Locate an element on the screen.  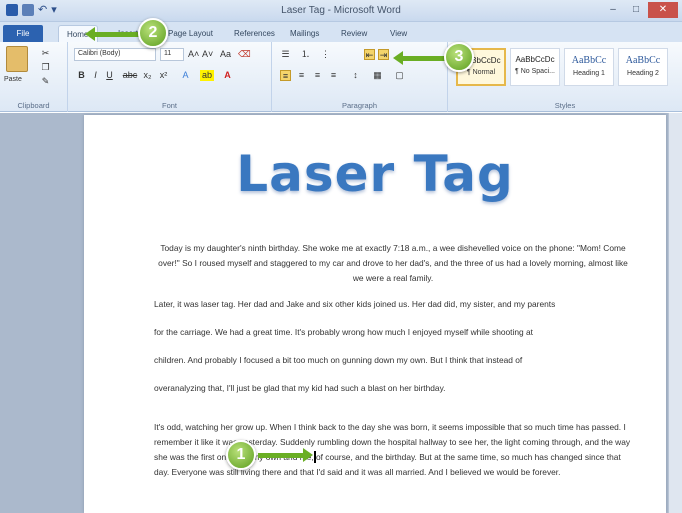
styles-group-label: Styles is located at coordinates (565, 105).